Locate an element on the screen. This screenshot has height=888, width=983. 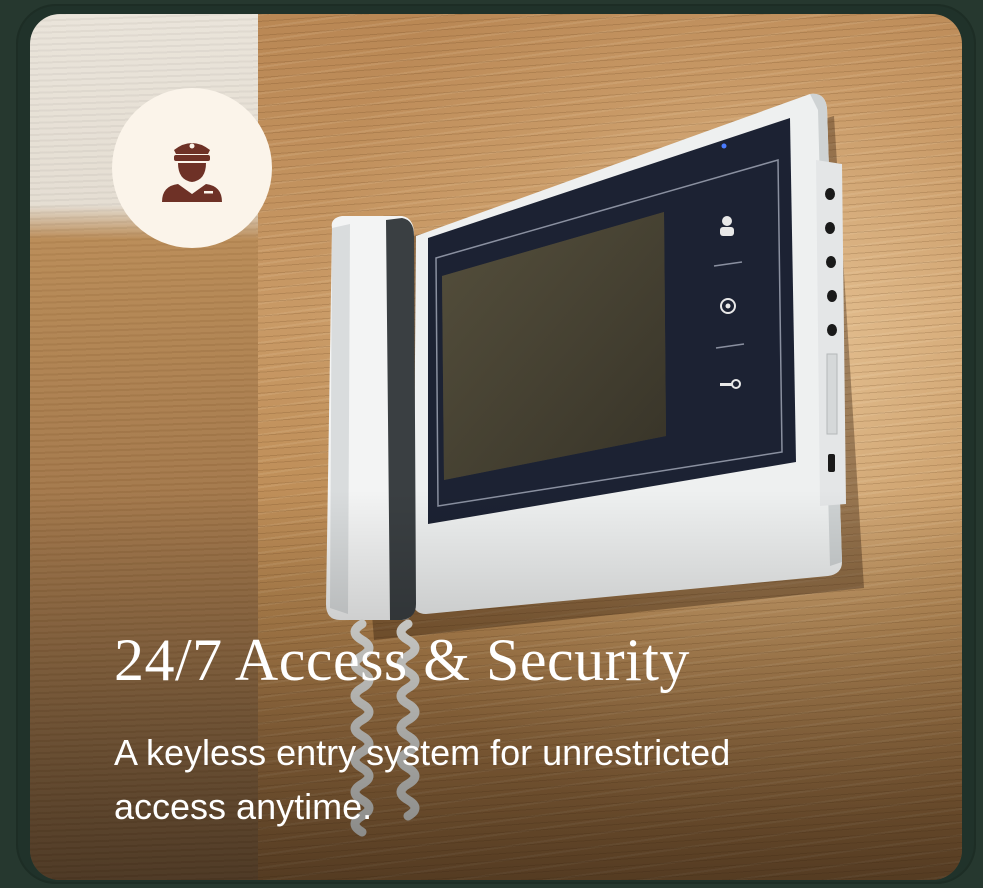
icon-badge is located at coordinates (192, 168).